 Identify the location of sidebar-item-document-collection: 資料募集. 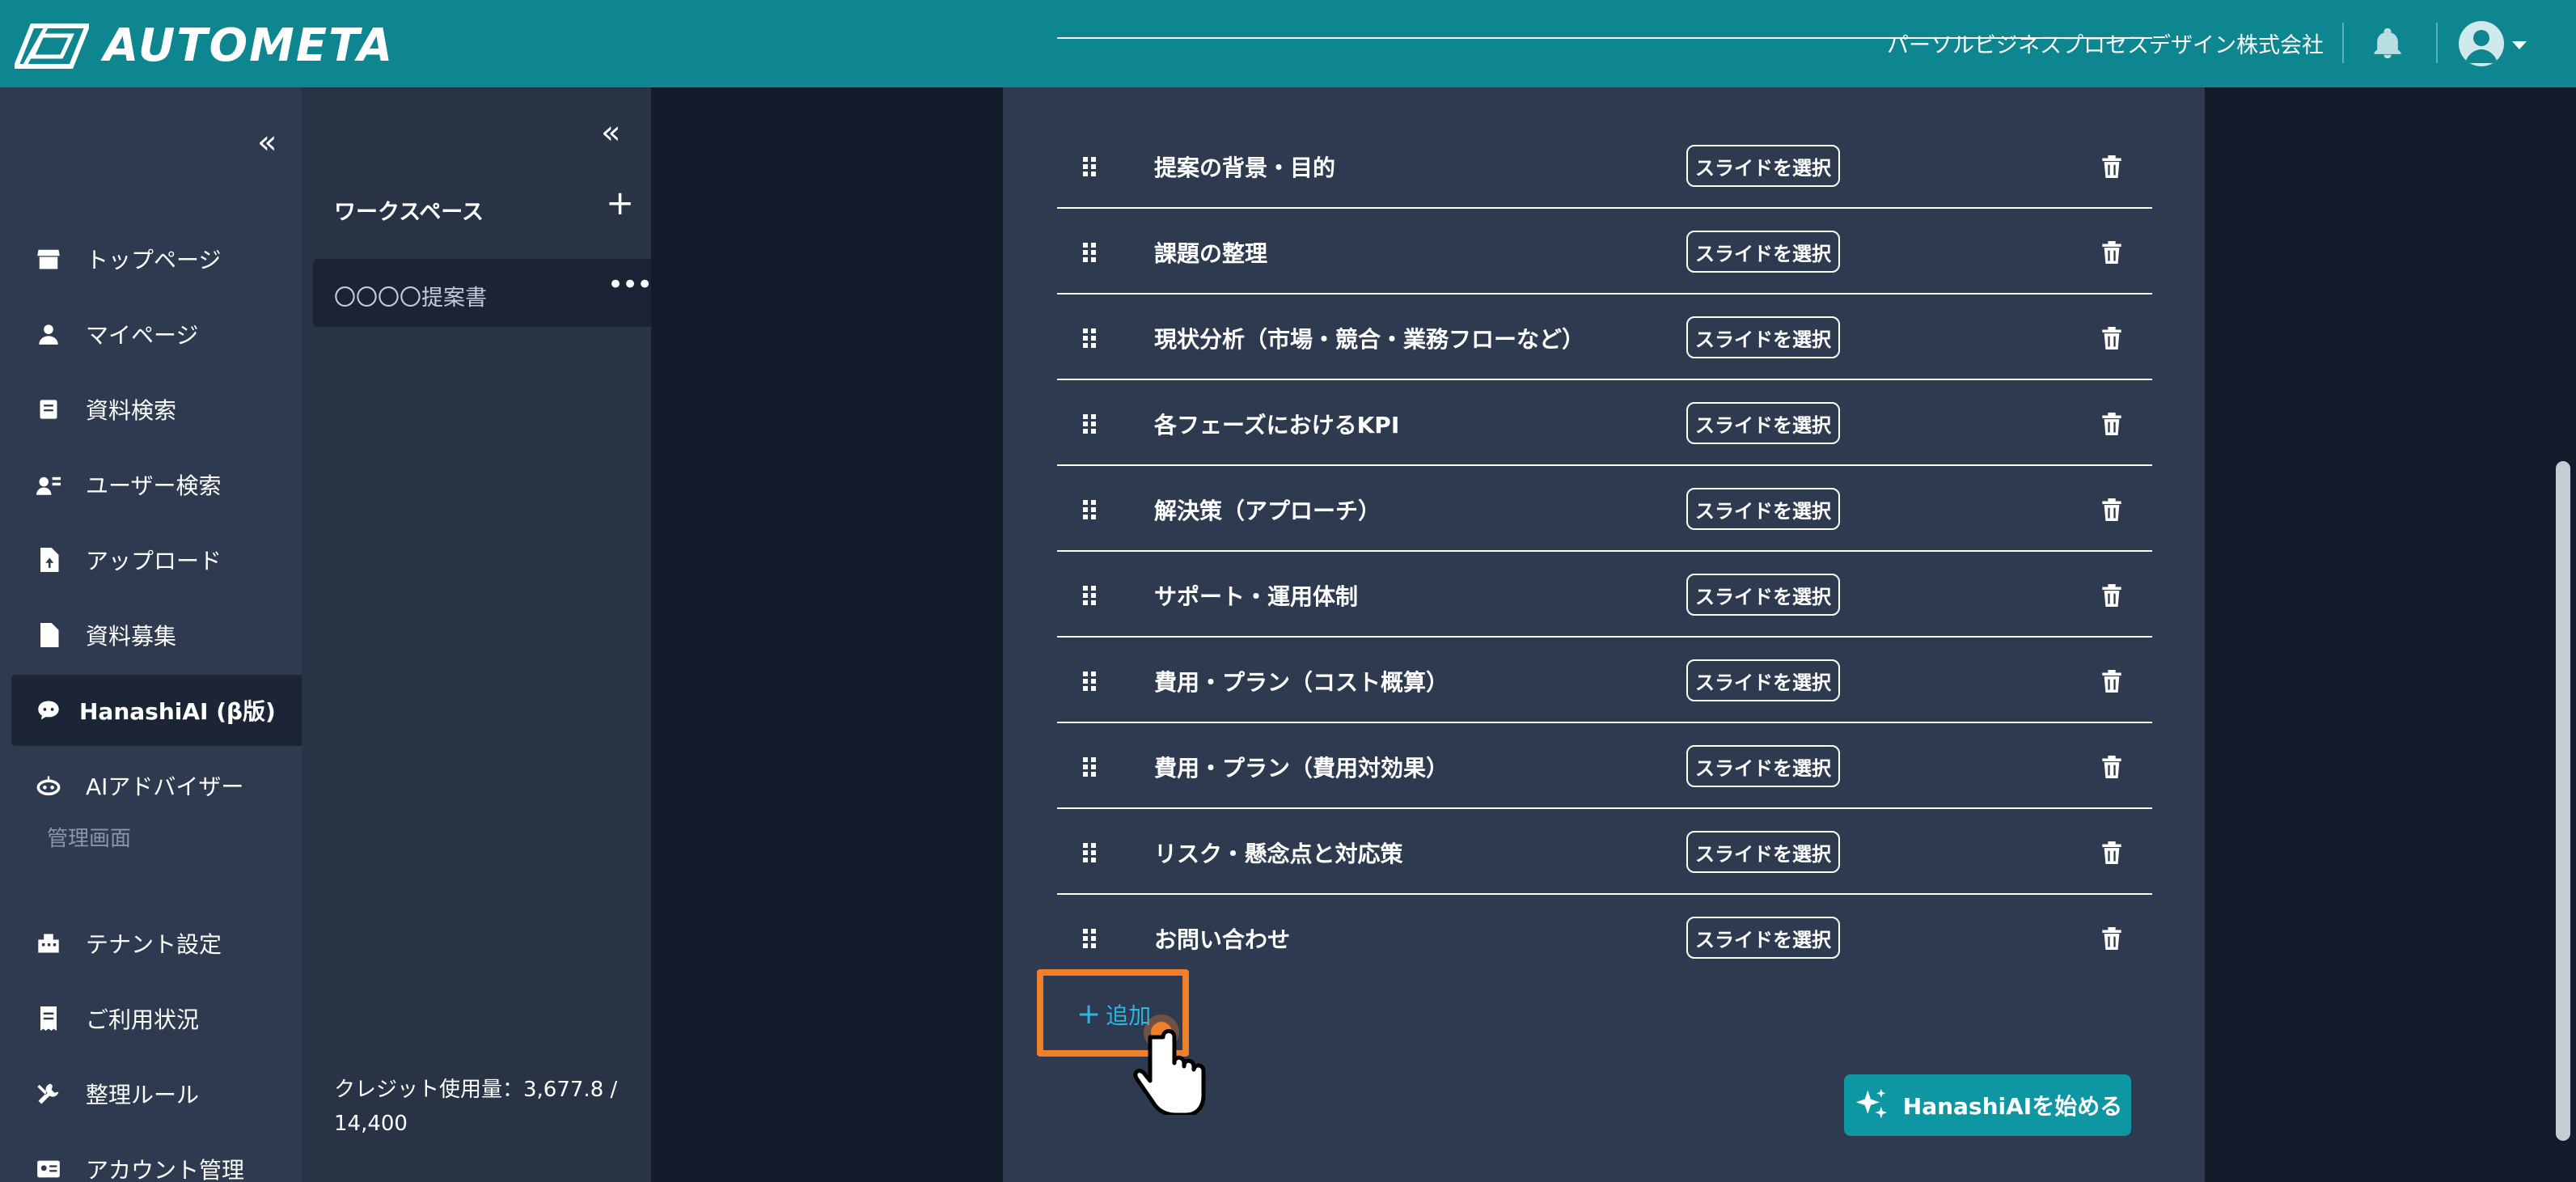
(157, 635).